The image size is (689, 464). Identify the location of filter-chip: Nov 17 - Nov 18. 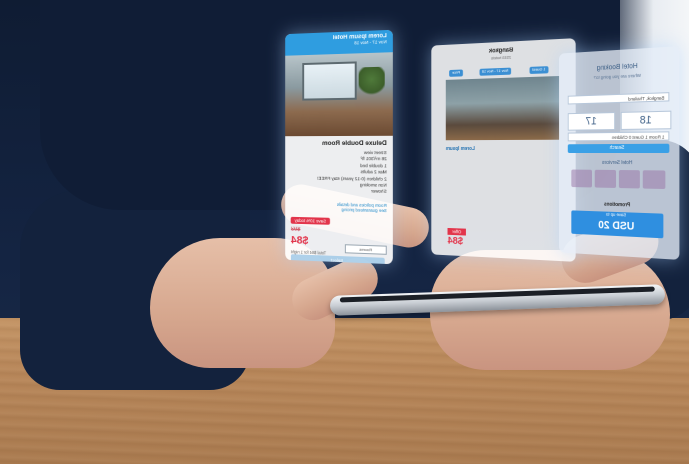
(495, 71).